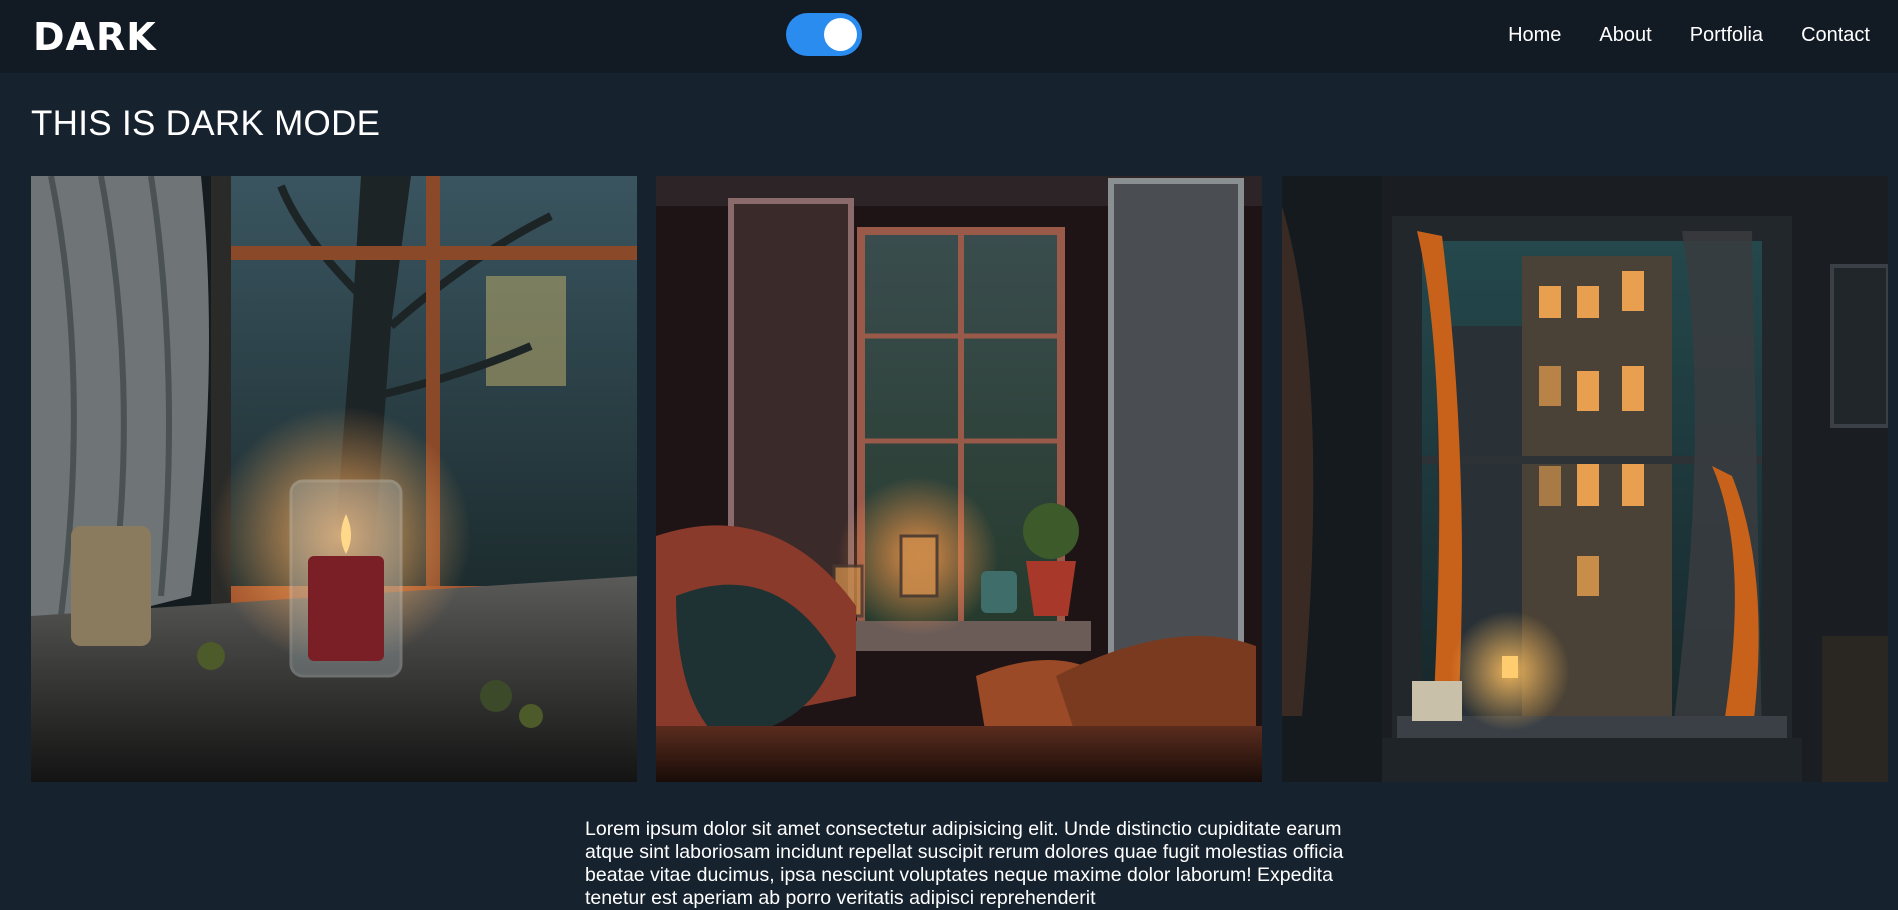 The width and height of the screenshot is (1898, 910). I want to click on nav-link-portfolia: Portfolia, so click(1726, 35).